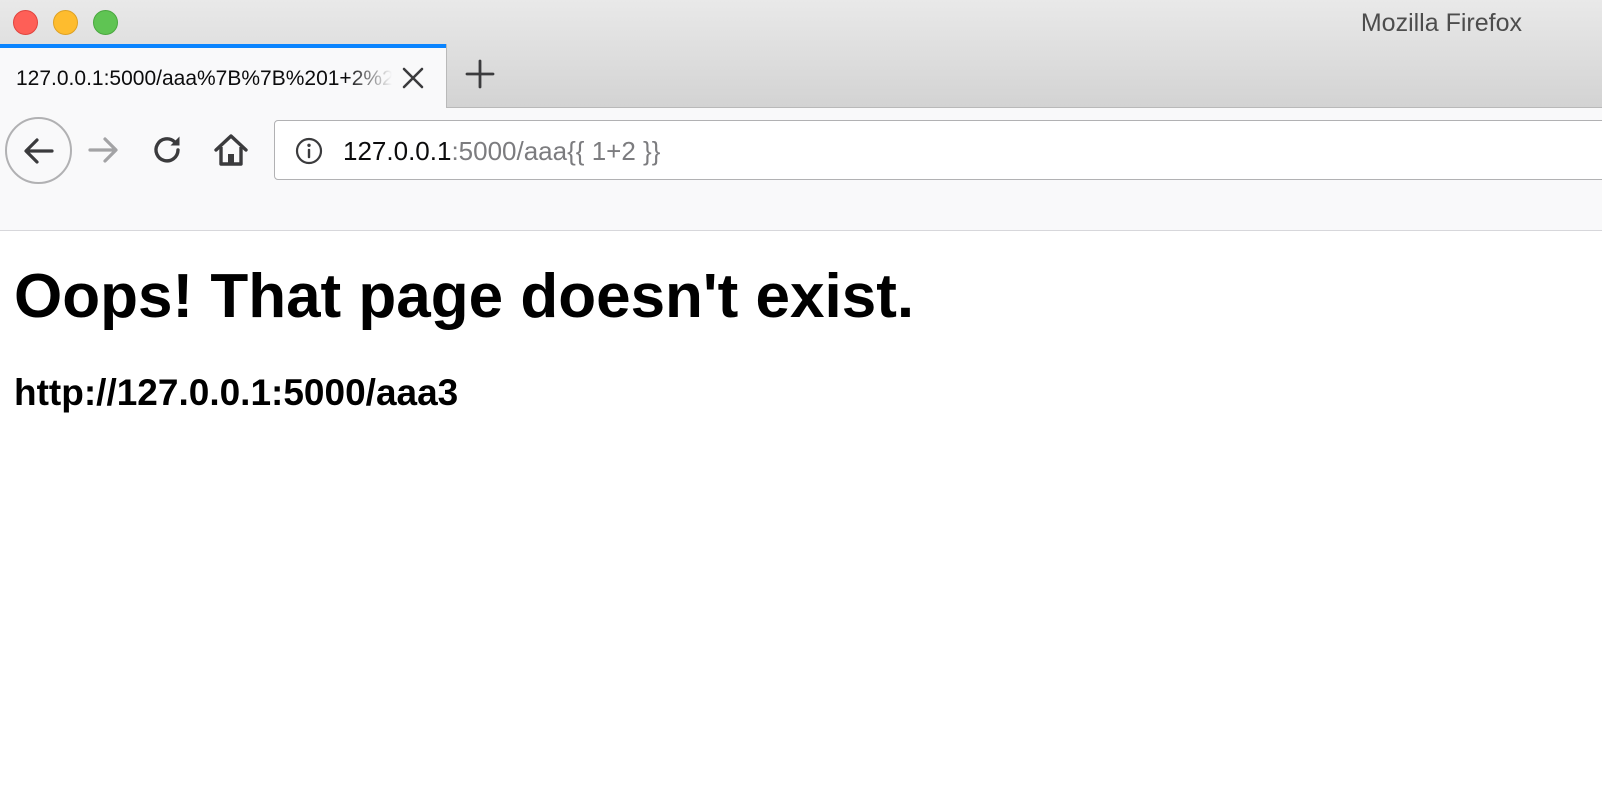 This screenshot has width=1602, height=786. Describe the element at coordinates (65, 22) in the screenshot. I see `window-minimize-button` at that location.